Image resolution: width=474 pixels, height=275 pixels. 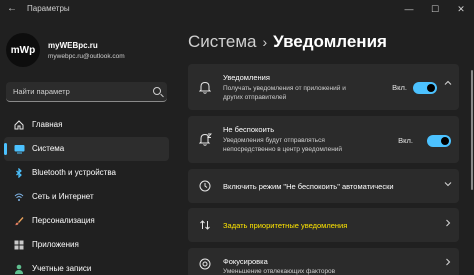 What do you see at coordinates (86, 92) in the screenshot?
I see `search-box: Найти параметр` at bounding box center [86, 92].